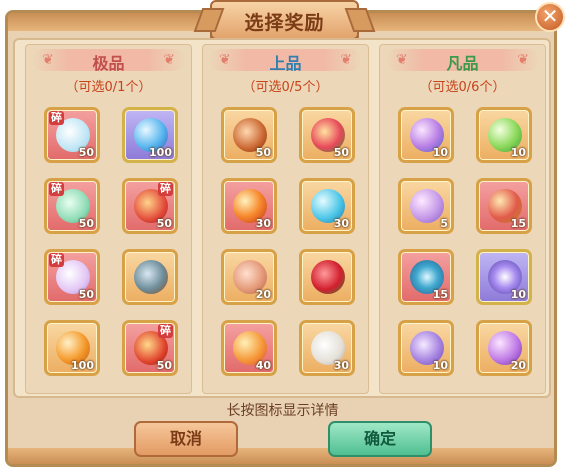  I want to click on column-title: 上品, so click(285, 63).